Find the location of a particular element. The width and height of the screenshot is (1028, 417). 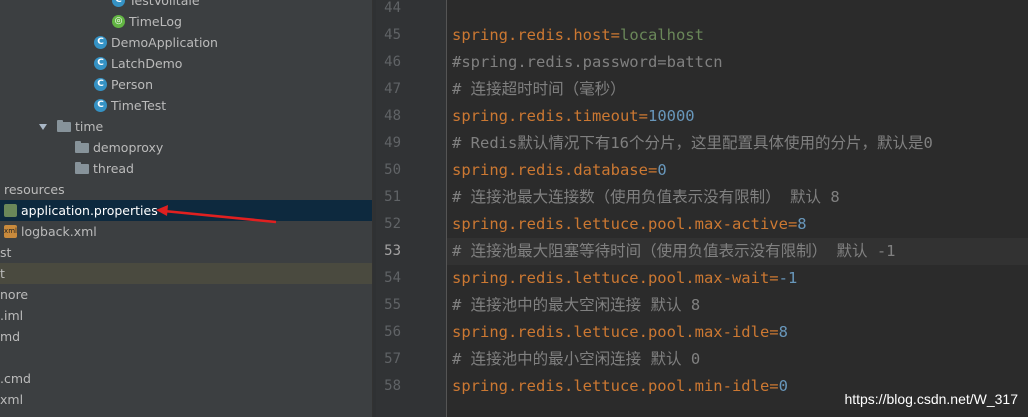

code-comment: # 连接池中的最小空闲连接 默认 0 is located at coordinates (576, 359).